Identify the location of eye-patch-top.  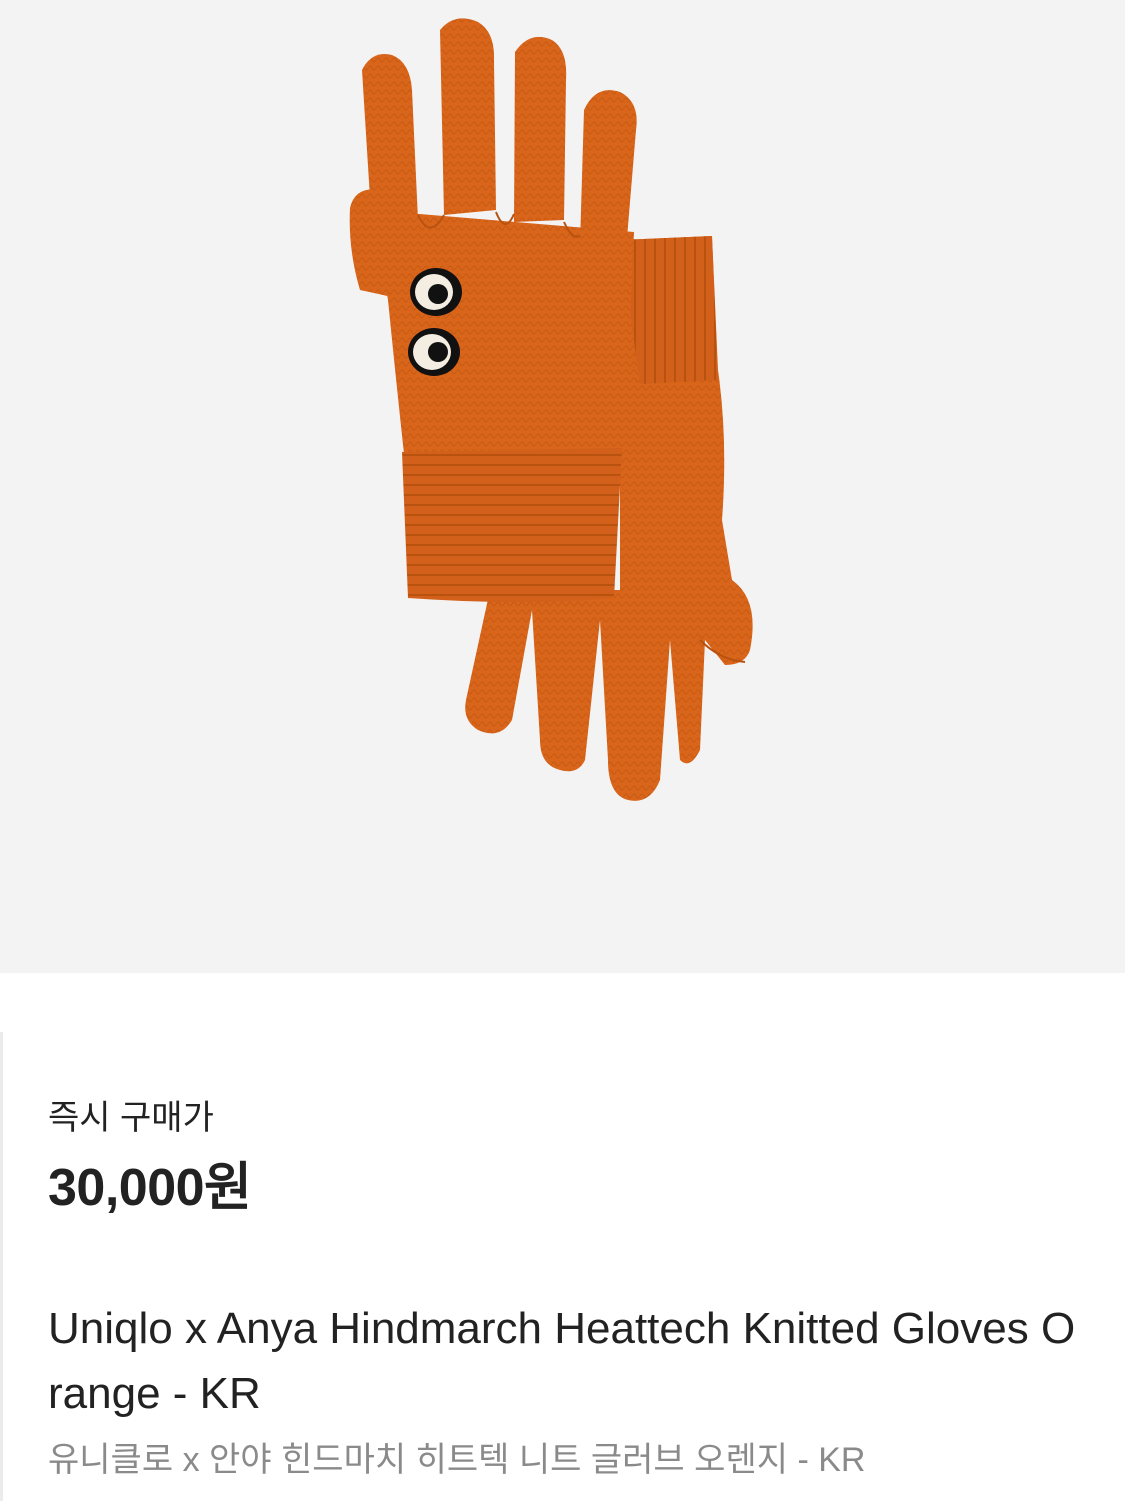
(436, 292).